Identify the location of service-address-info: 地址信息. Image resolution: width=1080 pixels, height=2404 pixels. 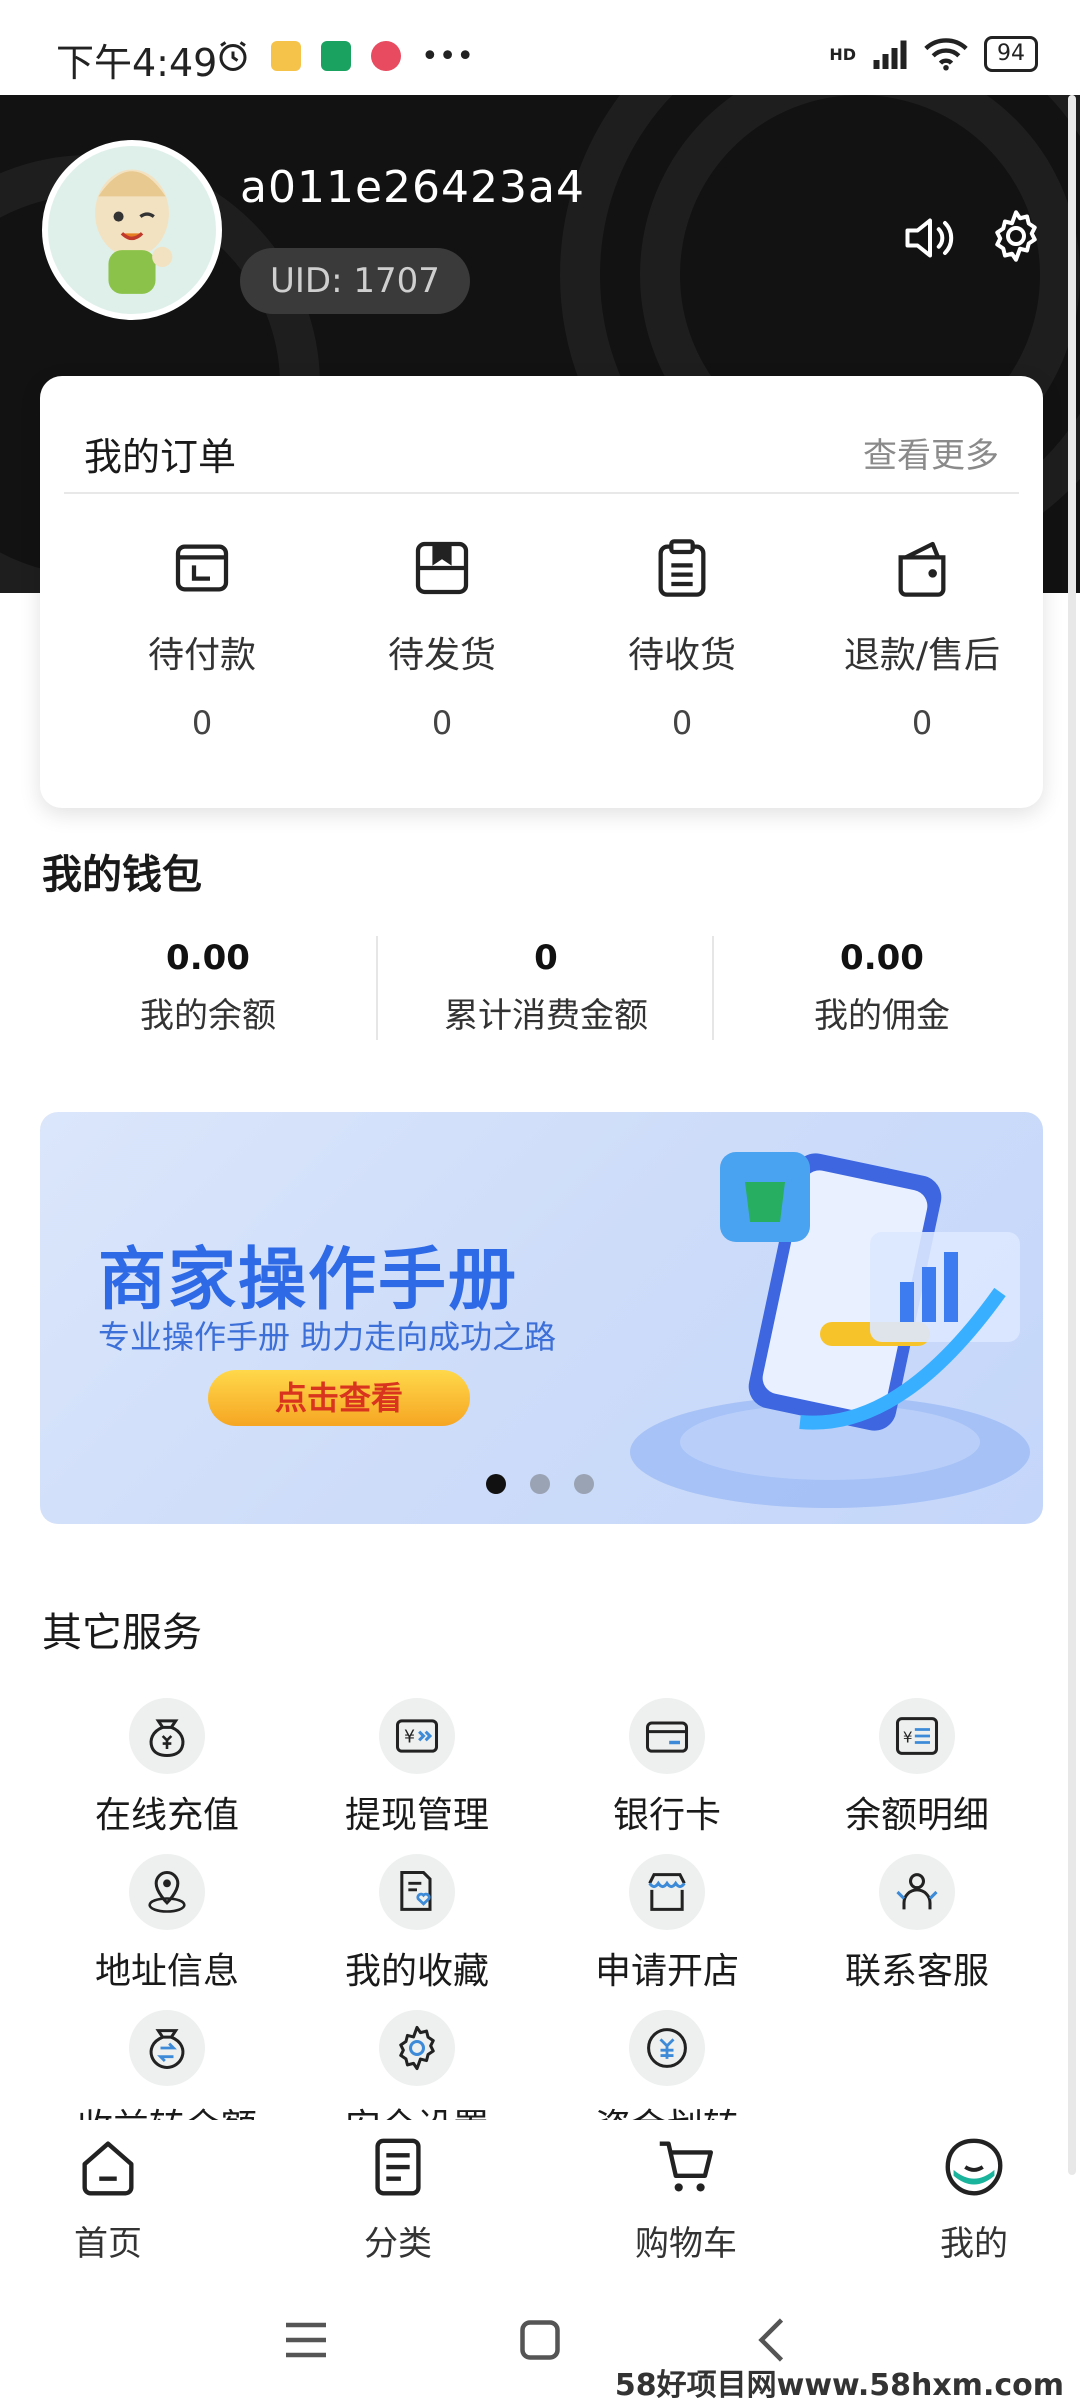
(167, 1924).